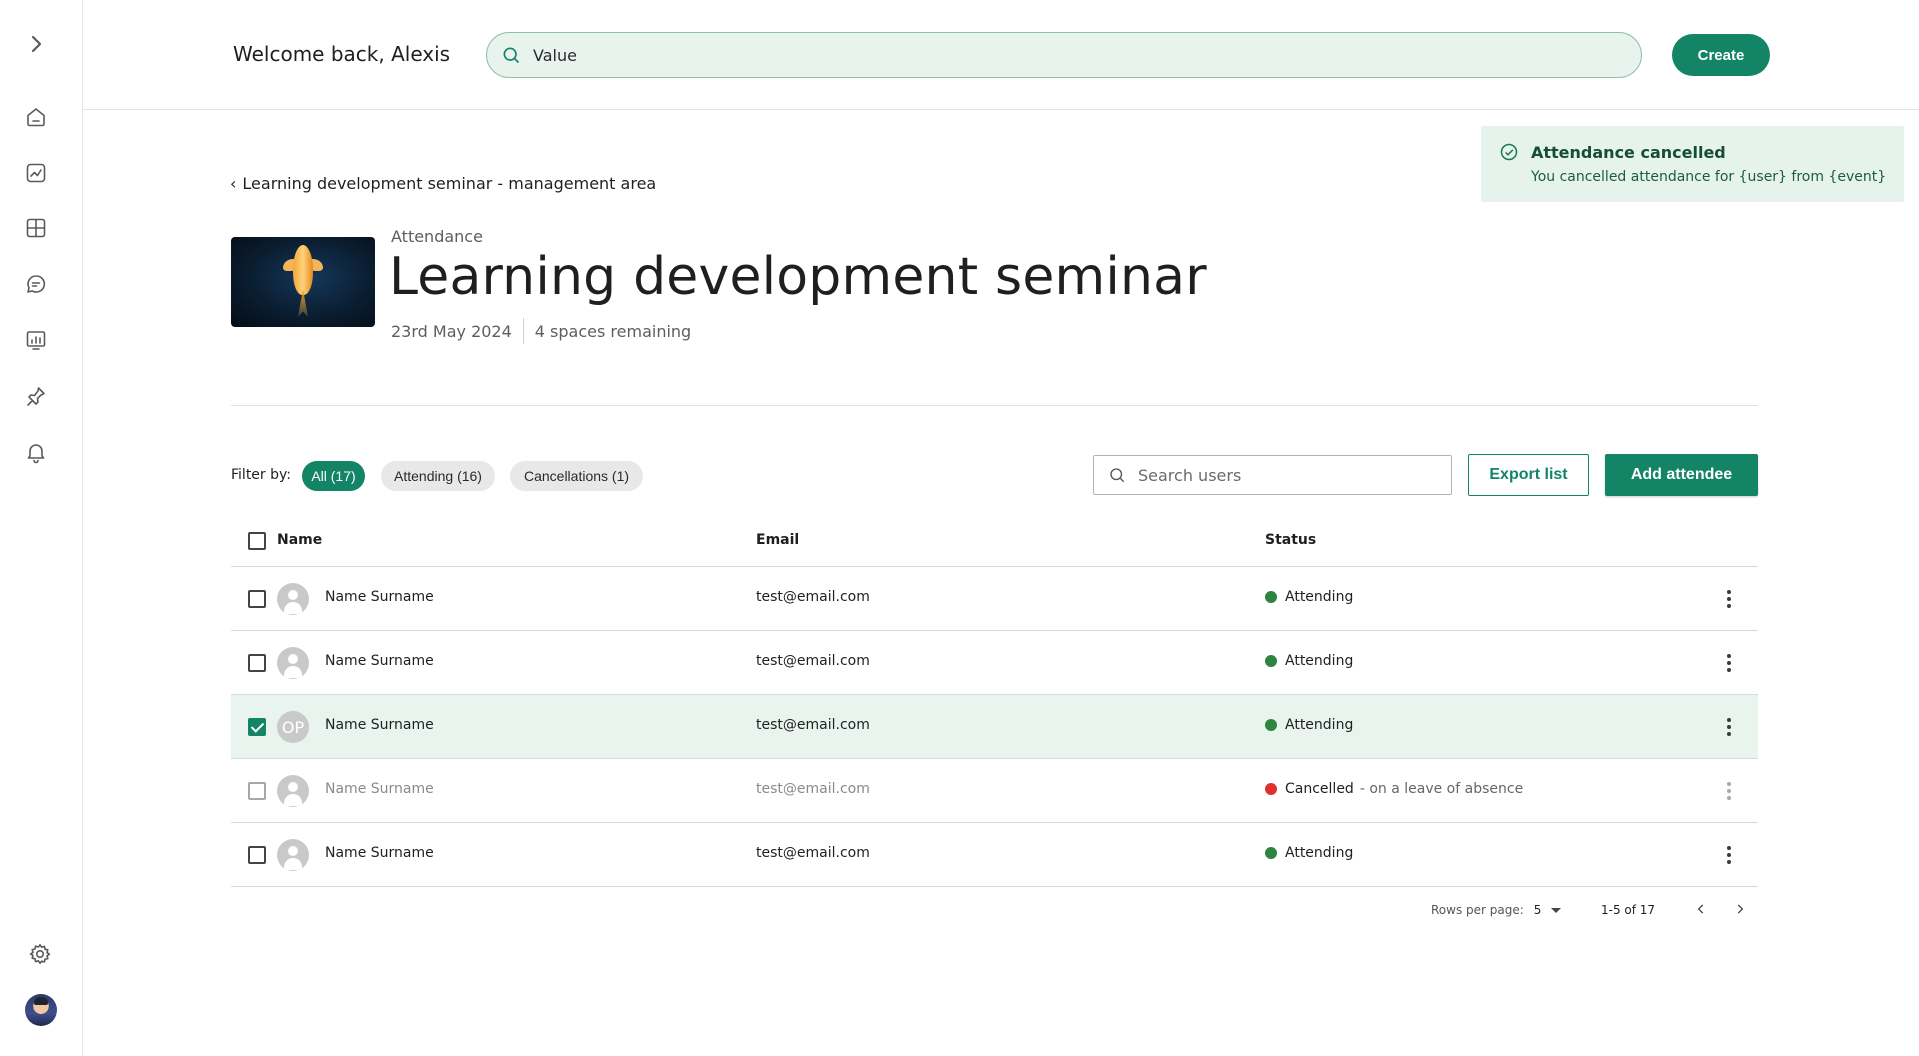 The image size is (1919, 1056). Describe the element at coordinates (1587, 910) in the screenshot. I see `pagination: Rows per page: 5 1-5 of 17` at that location.